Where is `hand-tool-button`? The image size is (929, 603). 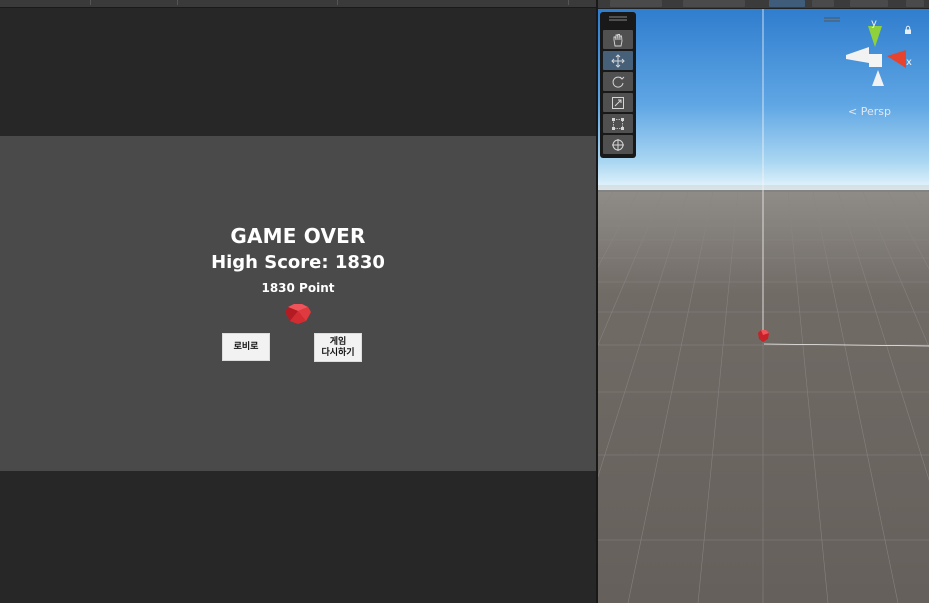
hand-tool-button is located at coordinates (618, 39).